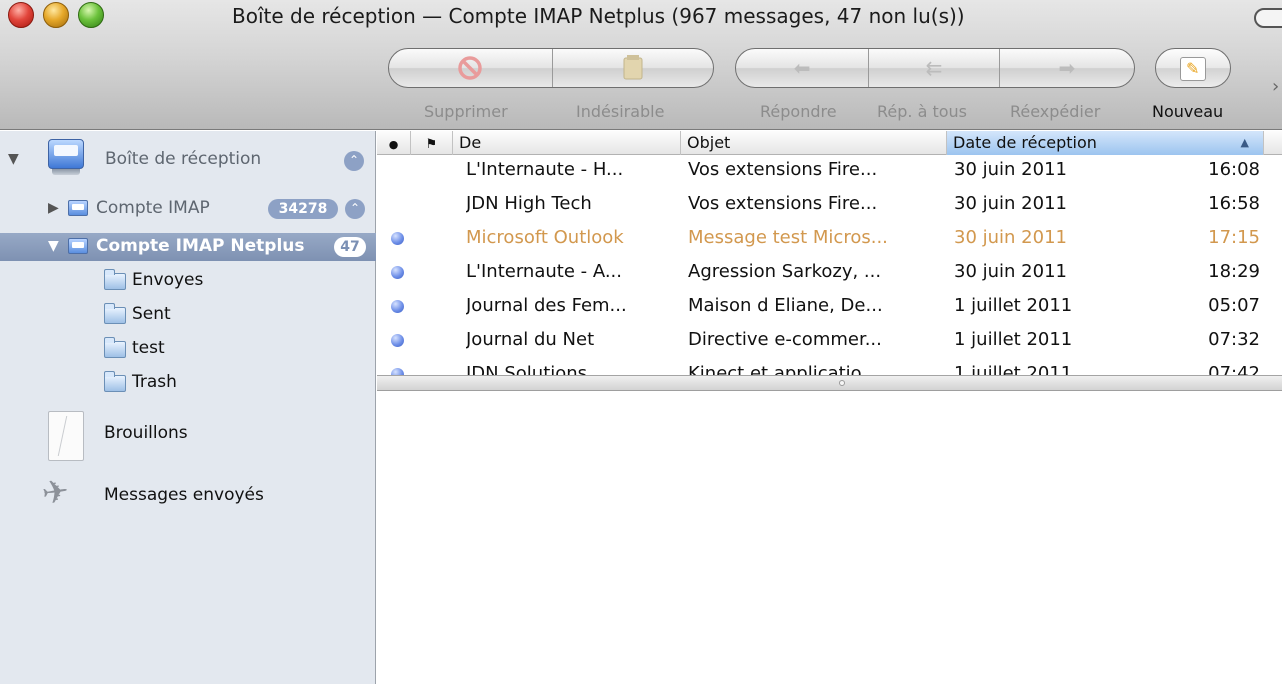 The height and width of the screenshot is (684, 1282). Describe the element at coordinates (91, 15) in the screenshot. I see `zoom-window-button: +` at that location.